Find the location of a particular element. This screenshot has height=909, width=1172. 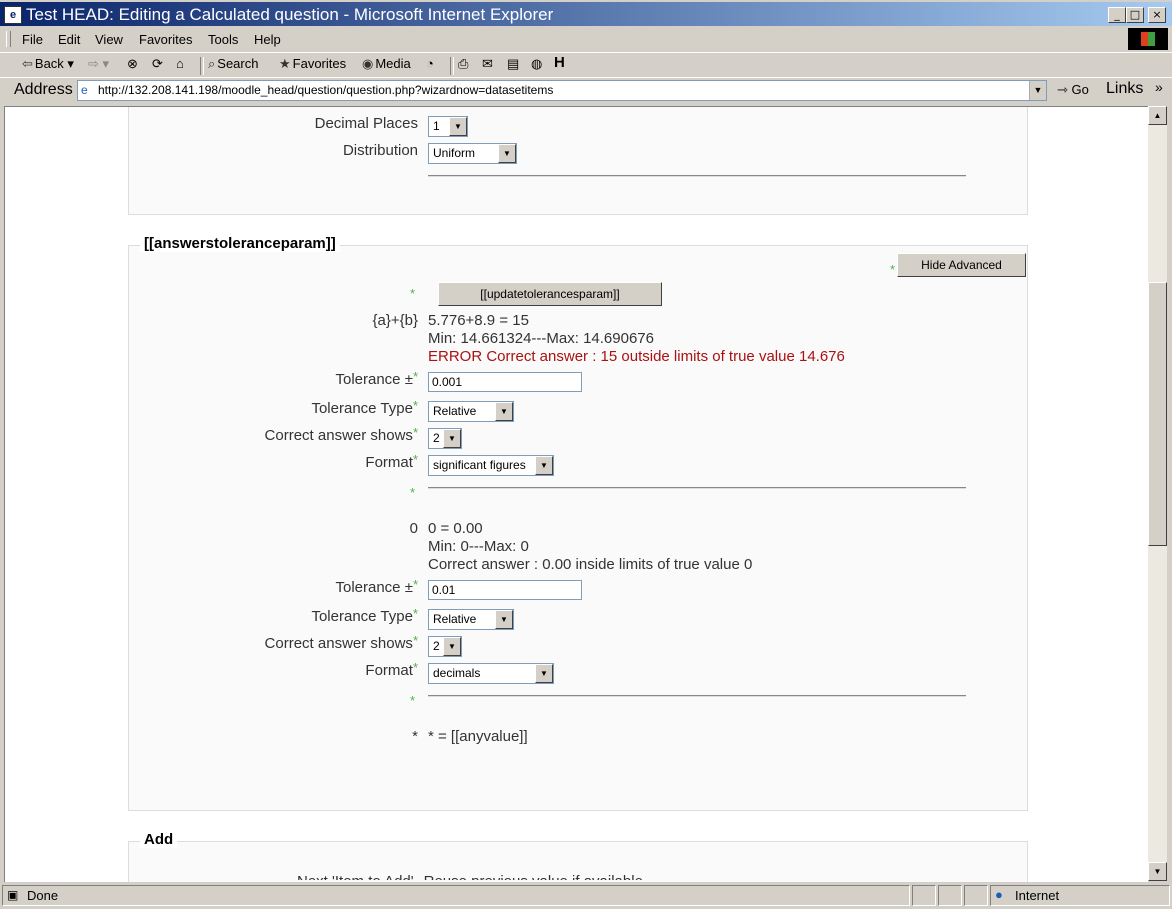

go-button: ⇾ Go is located at coordinates (1073, 90).